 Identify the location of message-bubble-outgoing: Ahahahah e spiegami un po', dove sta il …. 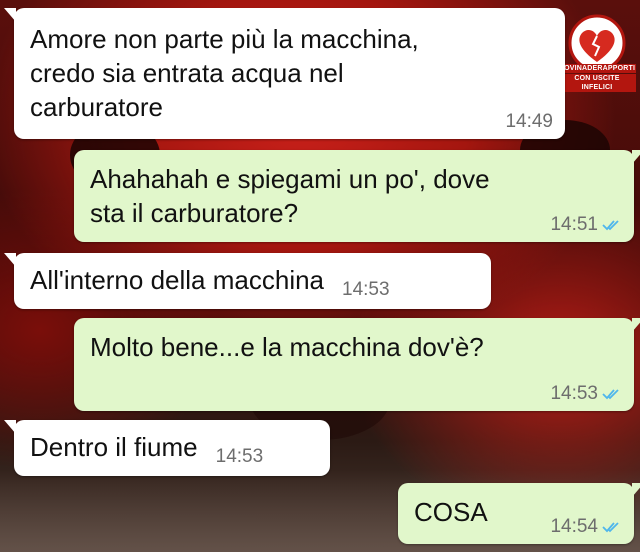
(357, 196).